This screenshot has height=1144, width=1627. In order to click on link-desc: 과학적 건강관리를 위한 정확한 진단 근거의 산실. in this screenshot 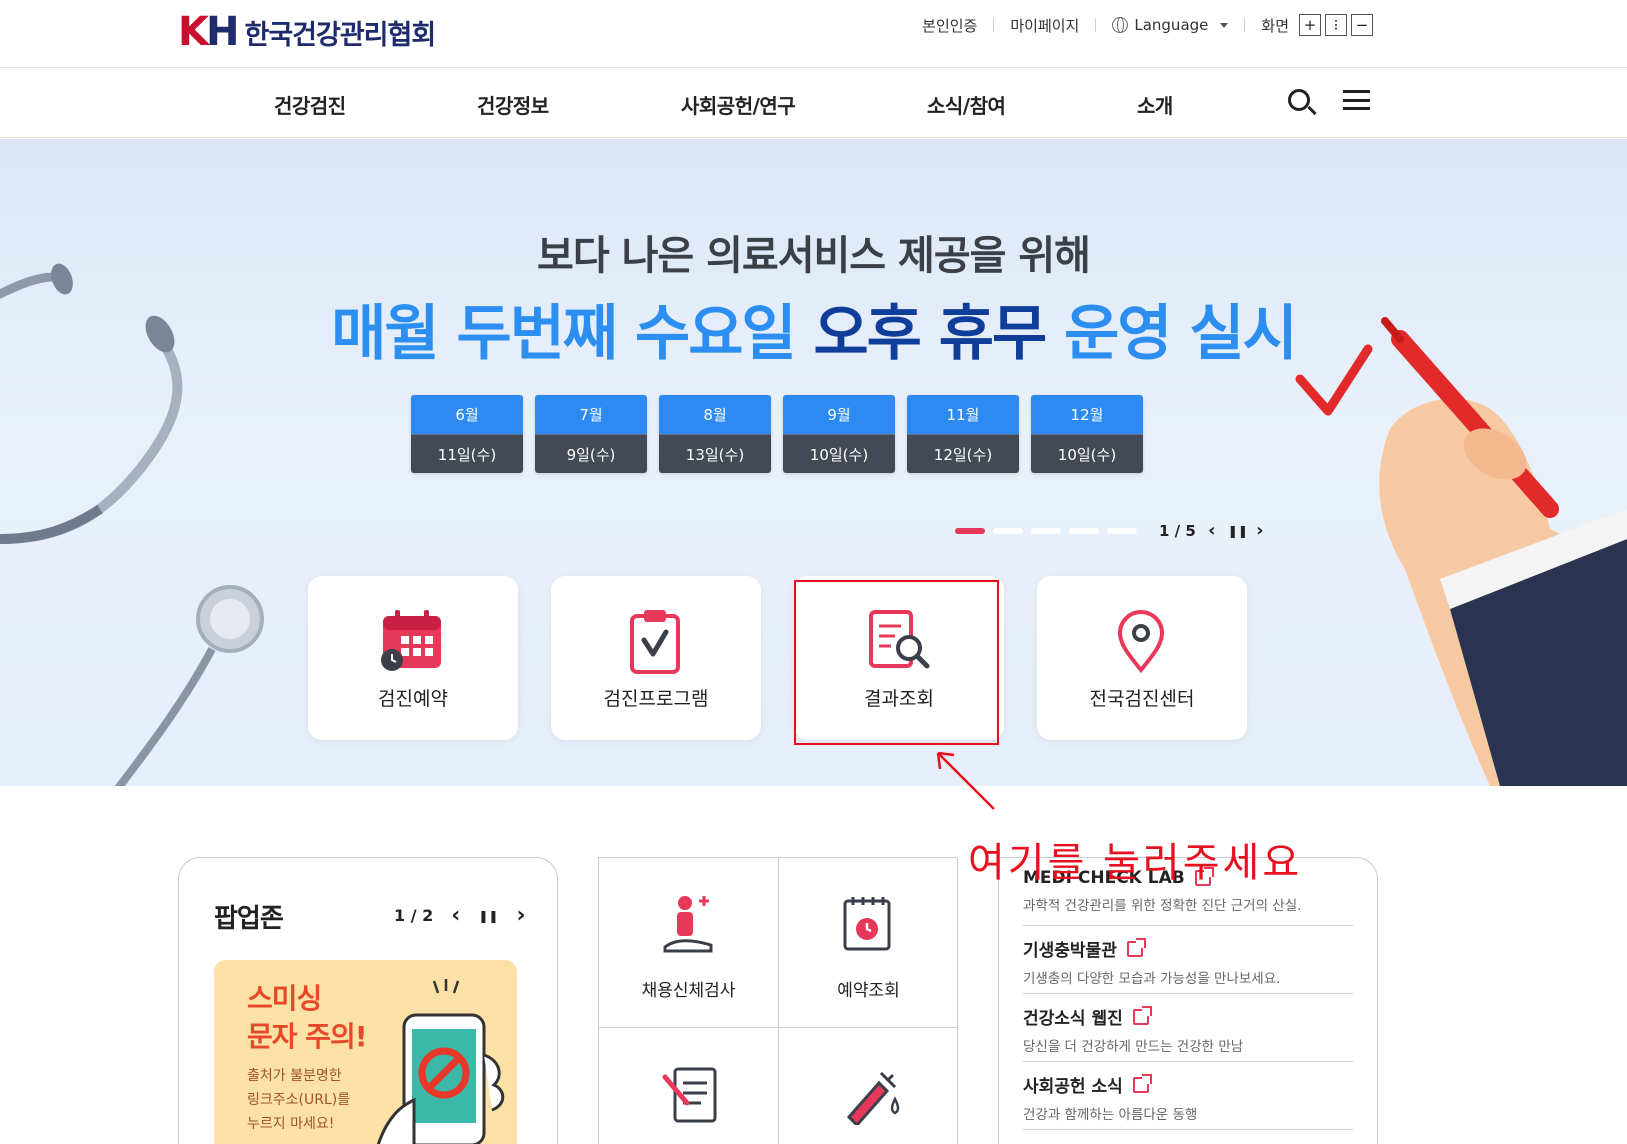, I will do `click(1162, 906)`.